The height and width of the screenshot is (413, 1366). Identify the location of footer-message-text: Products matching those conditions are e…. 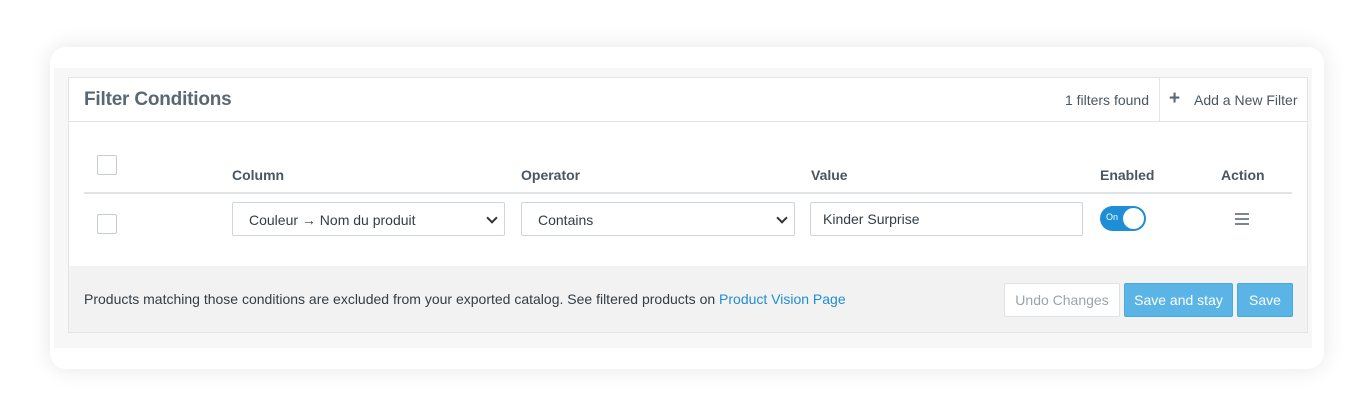
(402, 299).